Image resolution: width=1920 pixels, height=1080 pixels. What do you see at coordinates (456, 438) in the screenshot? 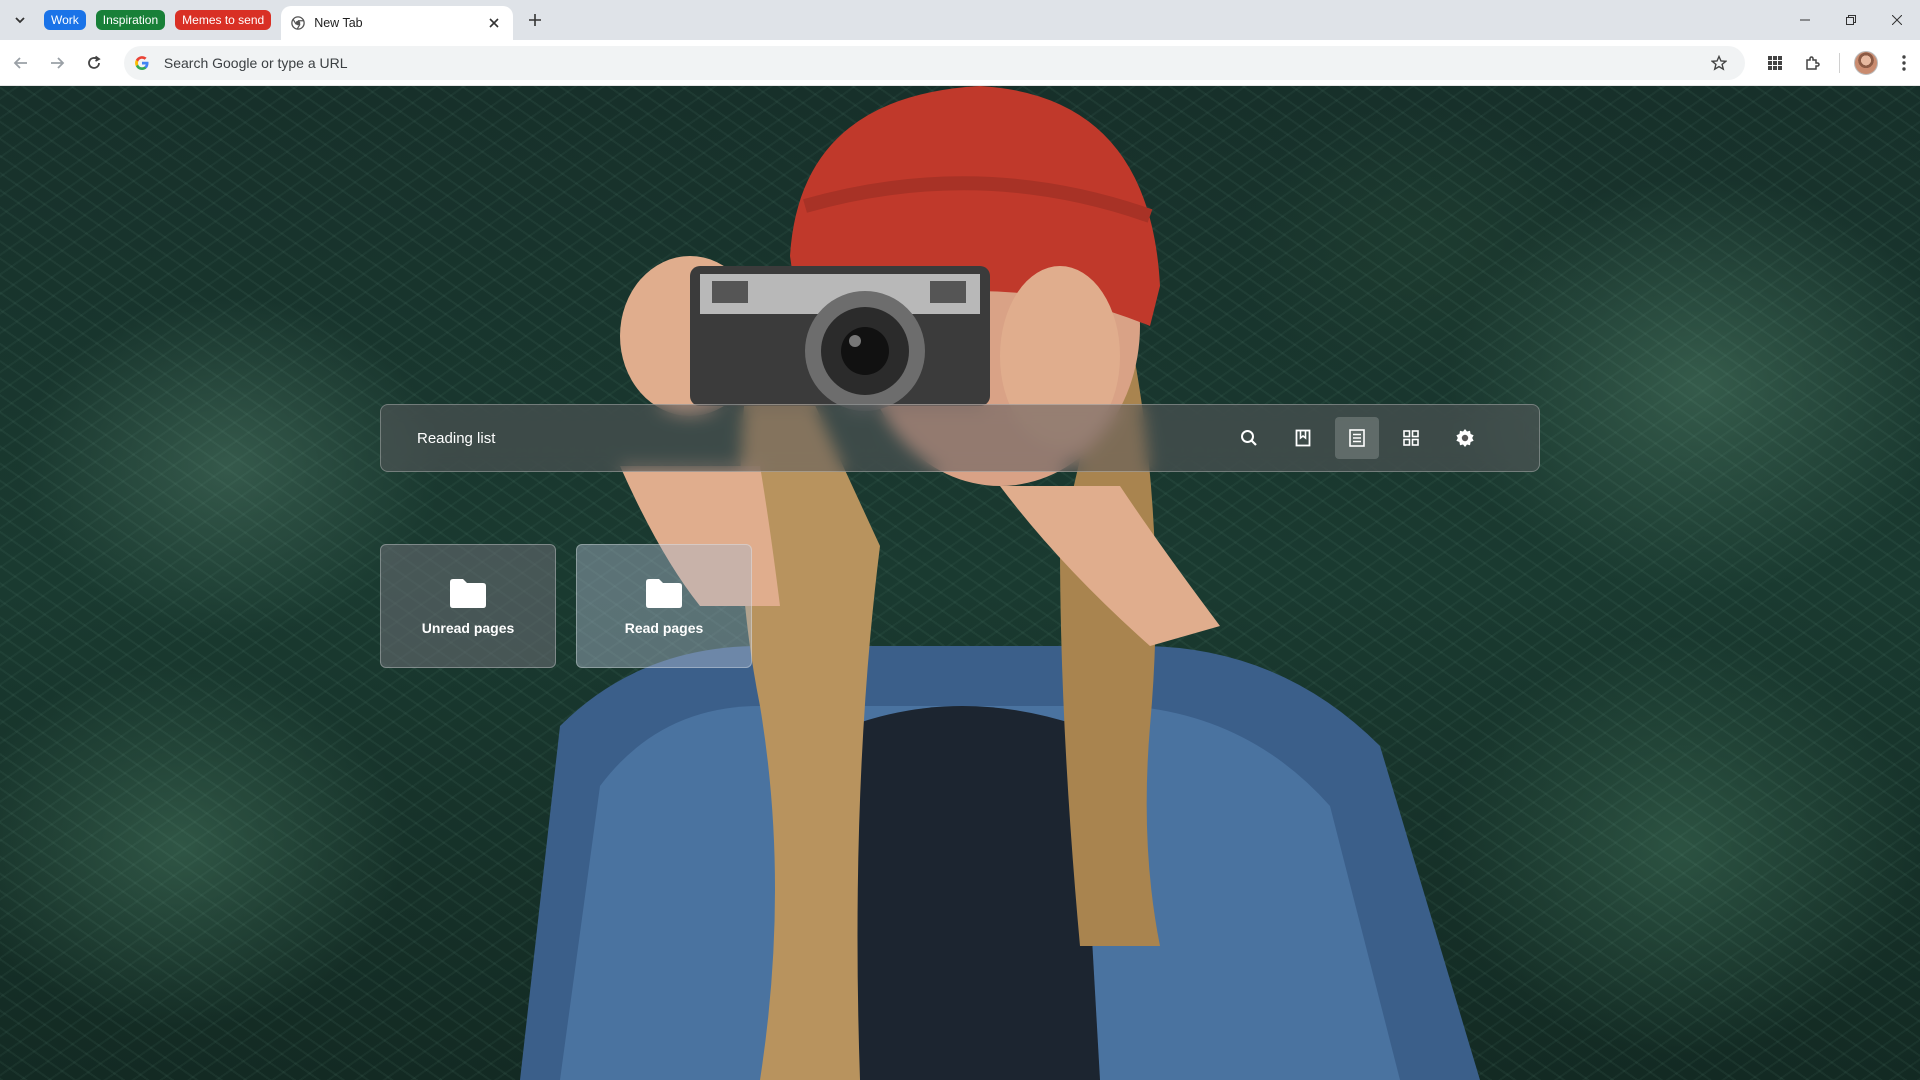
I see `reading-list-title: Reading list` at bounding box center [456, 438].